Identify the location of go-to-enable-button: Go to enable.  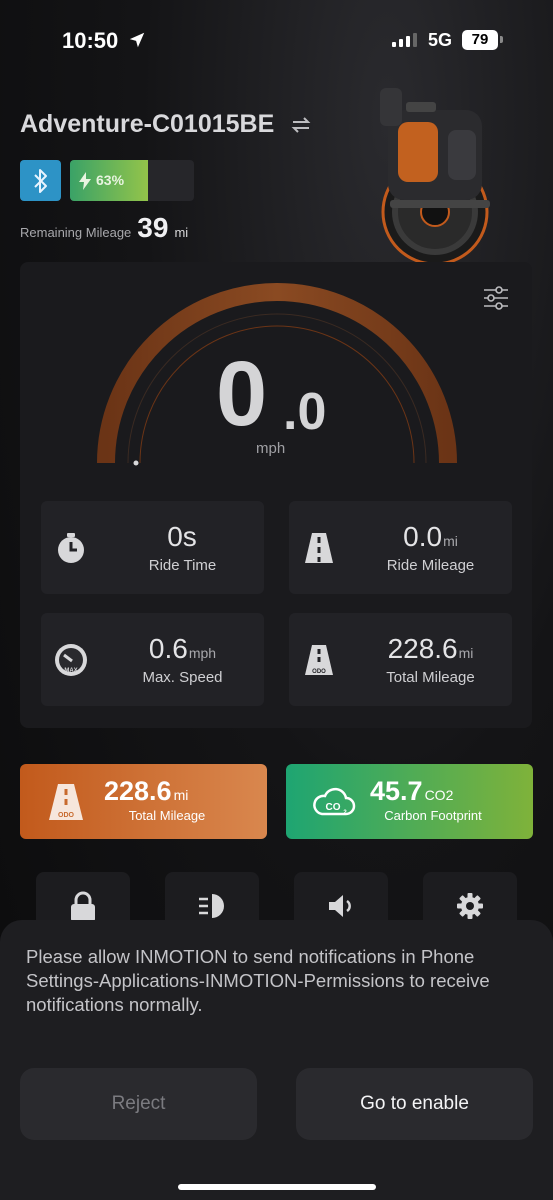
(414, 1104).